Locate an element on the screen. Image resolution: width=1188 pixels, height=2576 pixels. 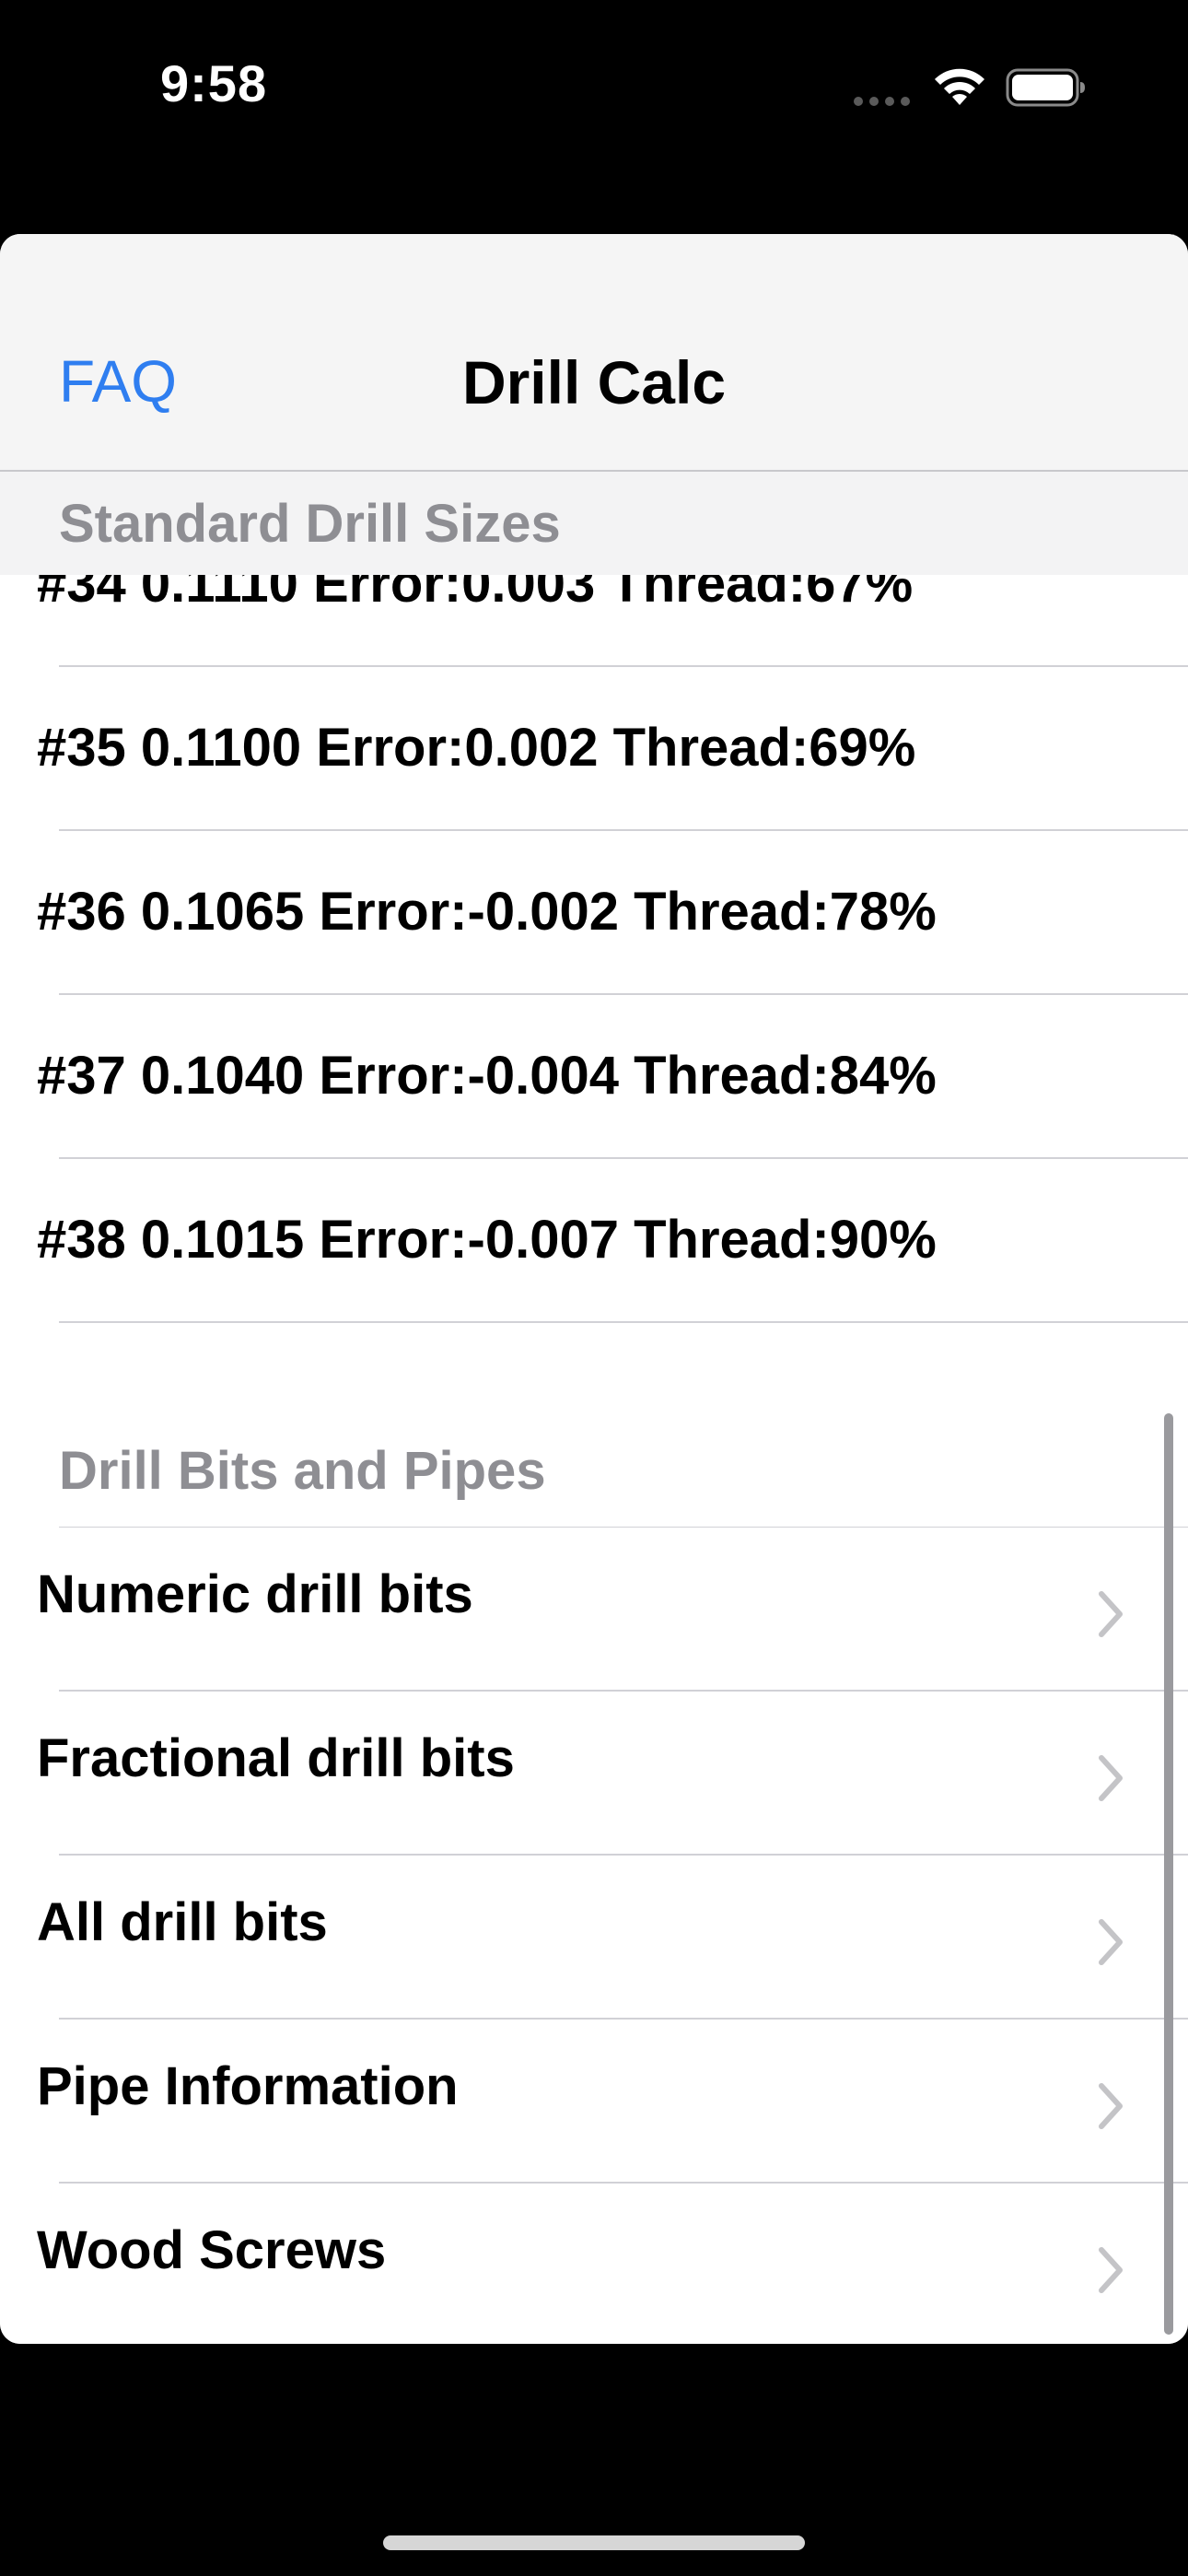
list-item-label: #37 0.1040 Error:-0.004 Thread:84% is located at coordinates (487, 1076).